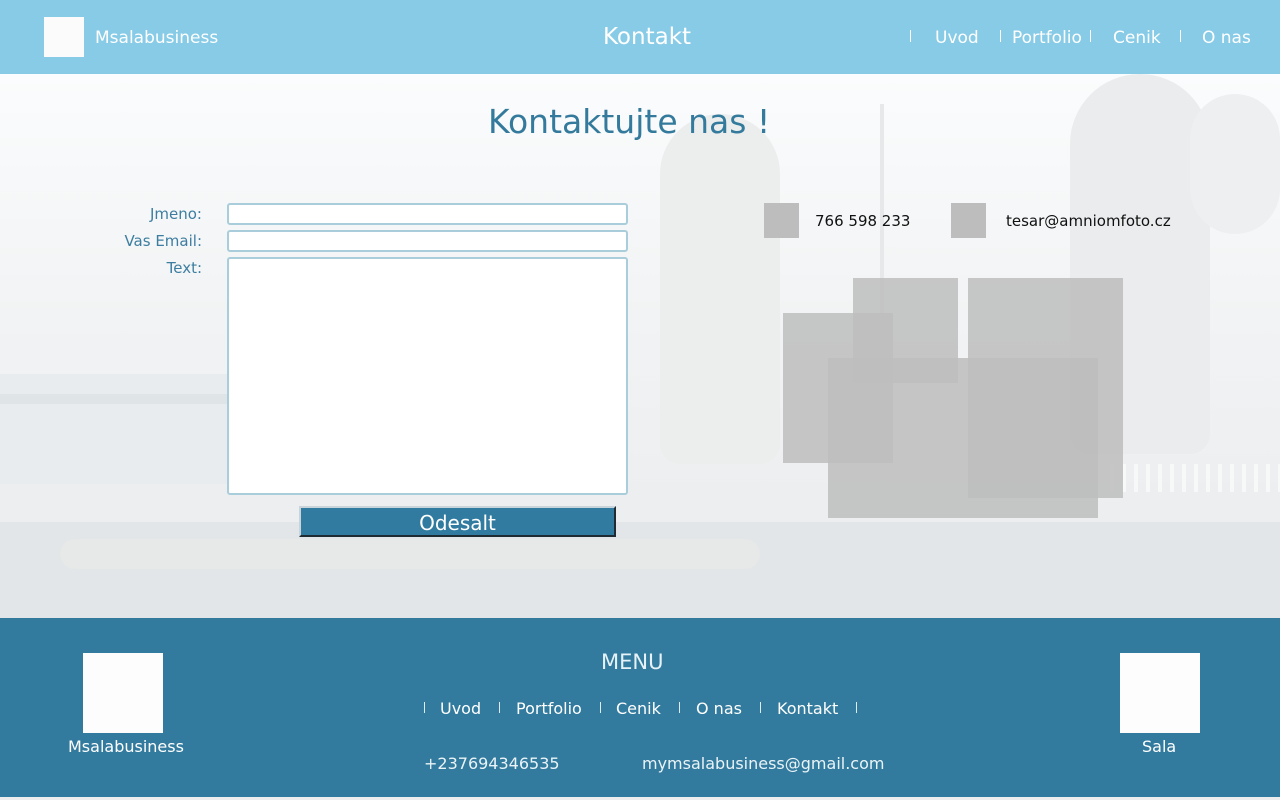 The height and width of the screenshot is (800, 1280). Describe the element at coordinates (1159, 746) in the screenshot. I see `footer-right-caption: Sala` at that location.